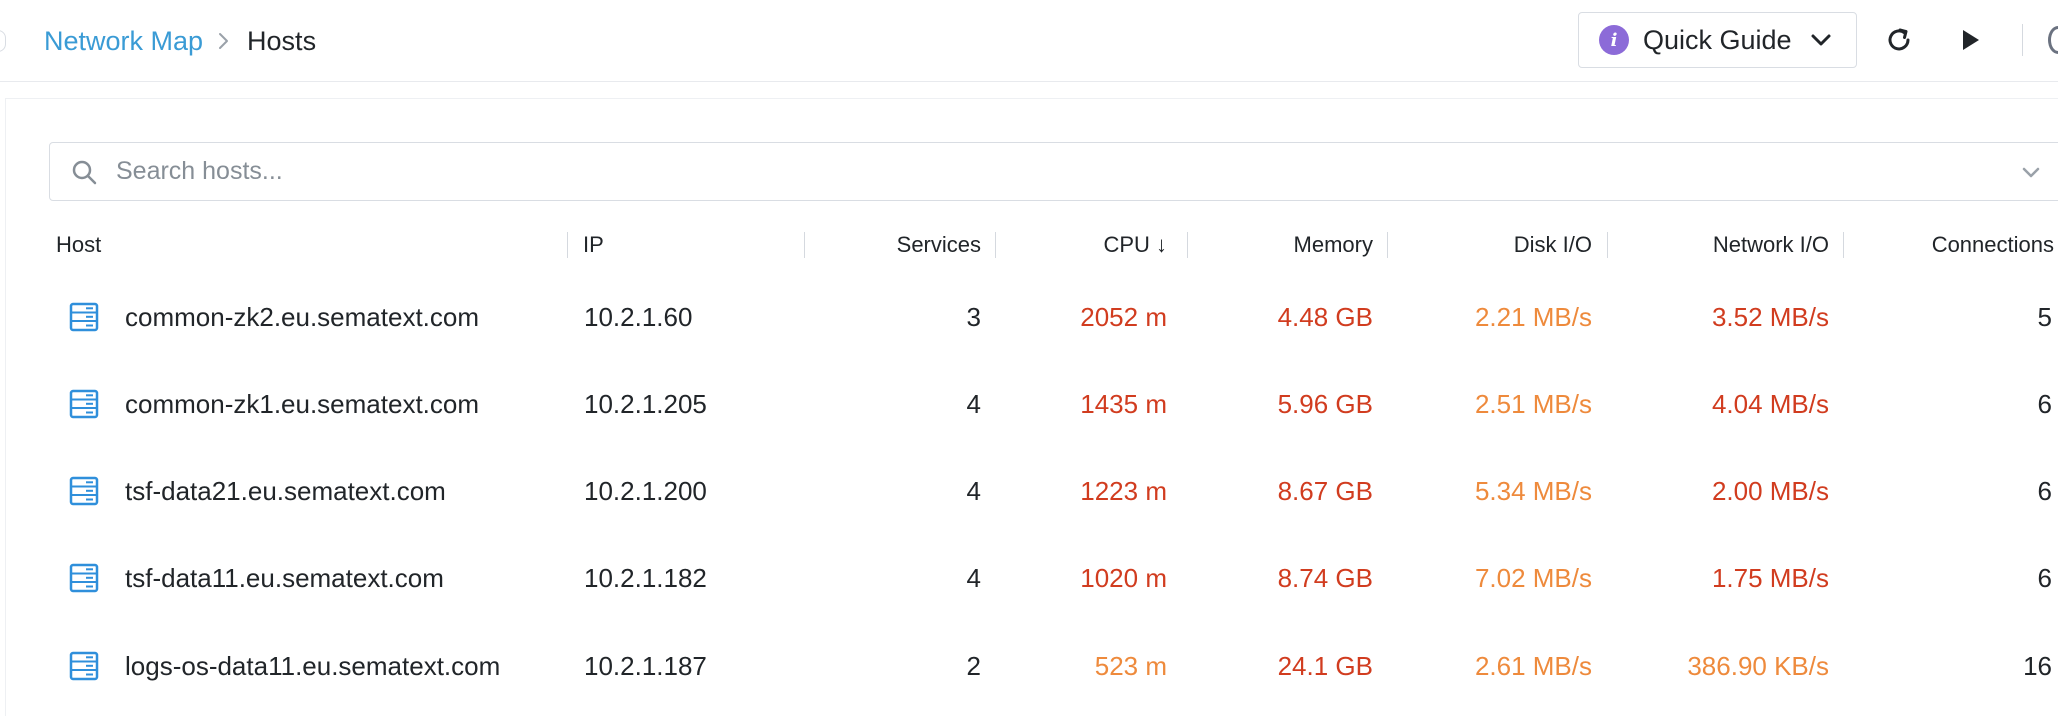 The width and height of the screenshot is (2058, 716). Describe the element at coordinates (206, 245) in the screenshot. I see `column-header-host: Host` at that location.